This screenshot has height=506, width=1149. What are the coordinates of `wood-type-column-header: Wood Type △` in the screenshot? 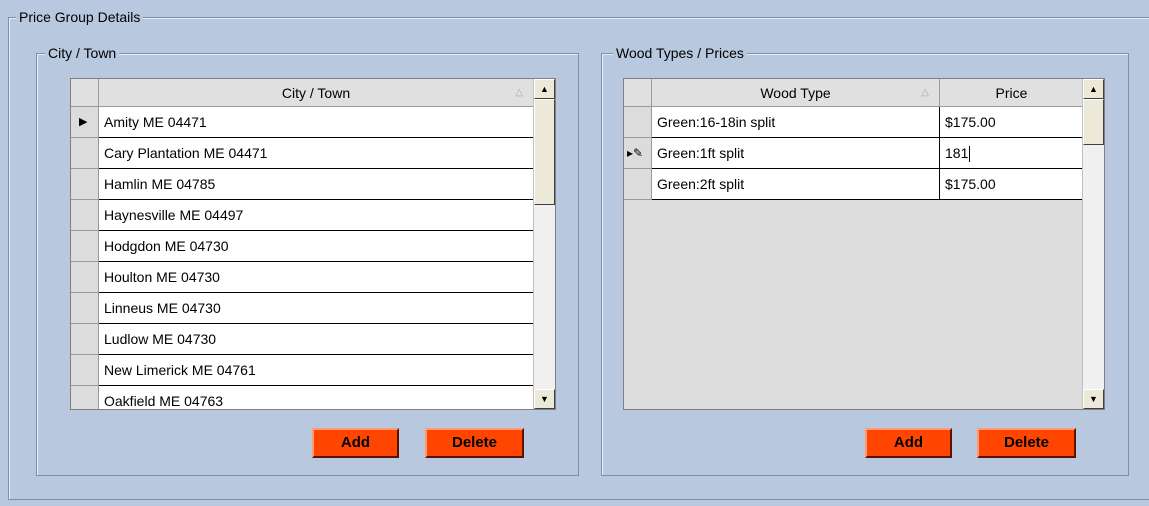 It's located at (796, 93).